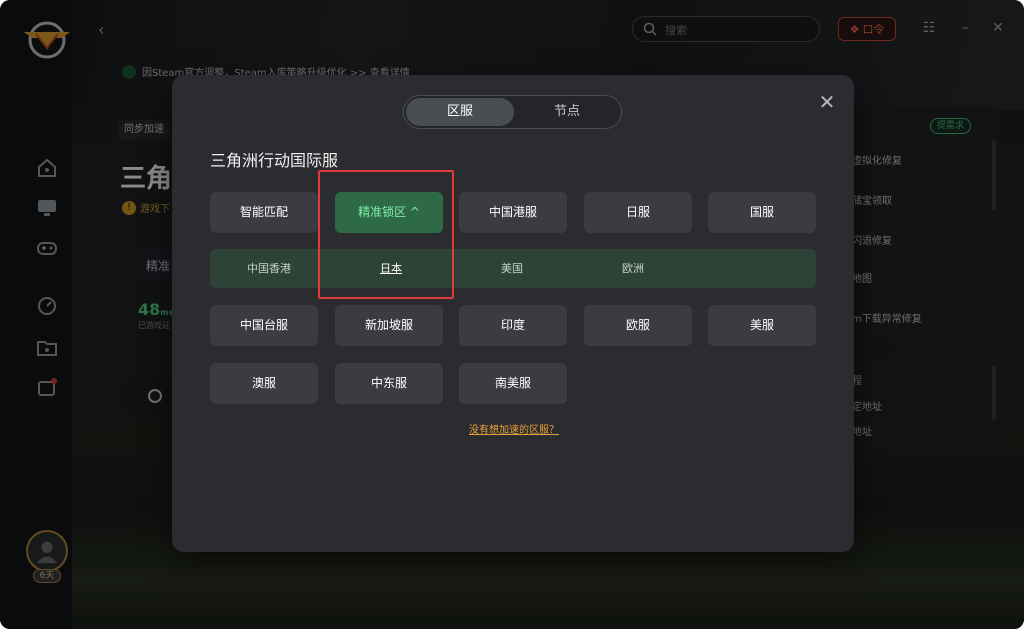  I want to click on subregion-hongkong: 中国香港, so click(269, 268).